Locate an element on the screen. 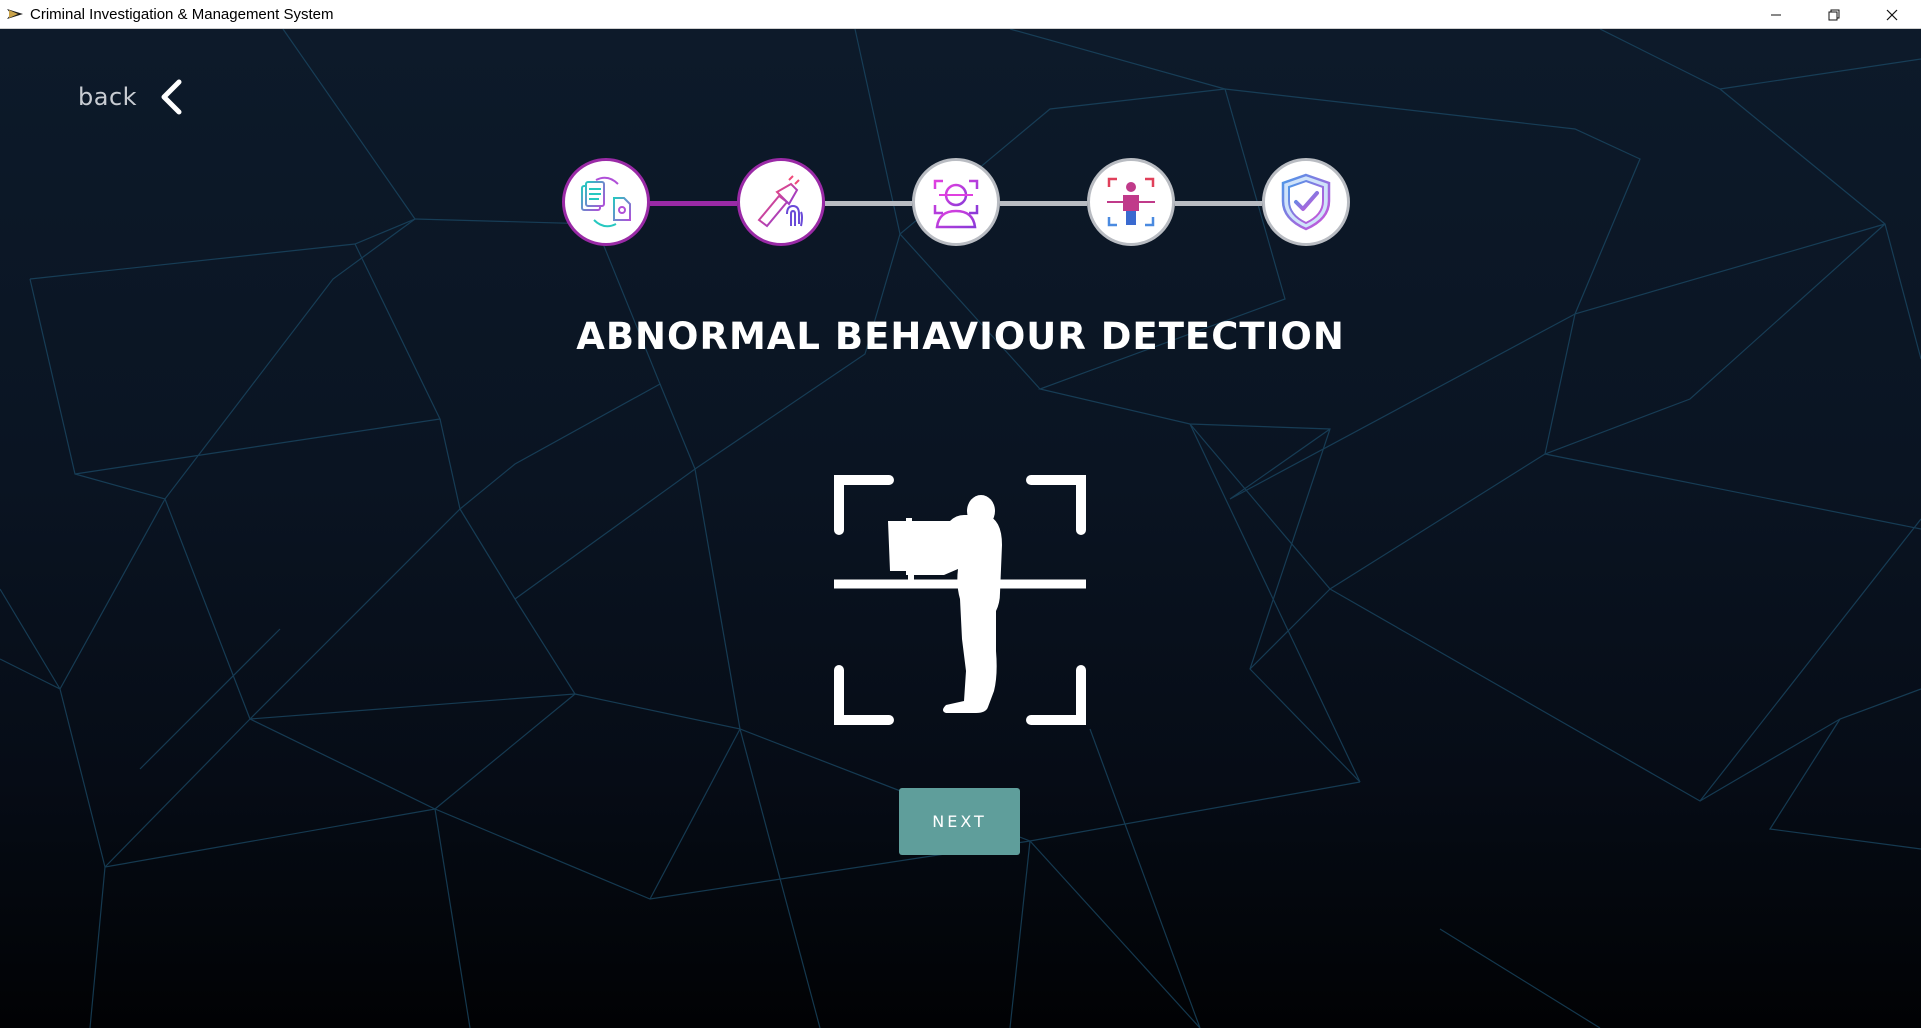 The height and width of the screenshot is (1028, 1921). step-face-recognition is located at coordinates (956, 202).